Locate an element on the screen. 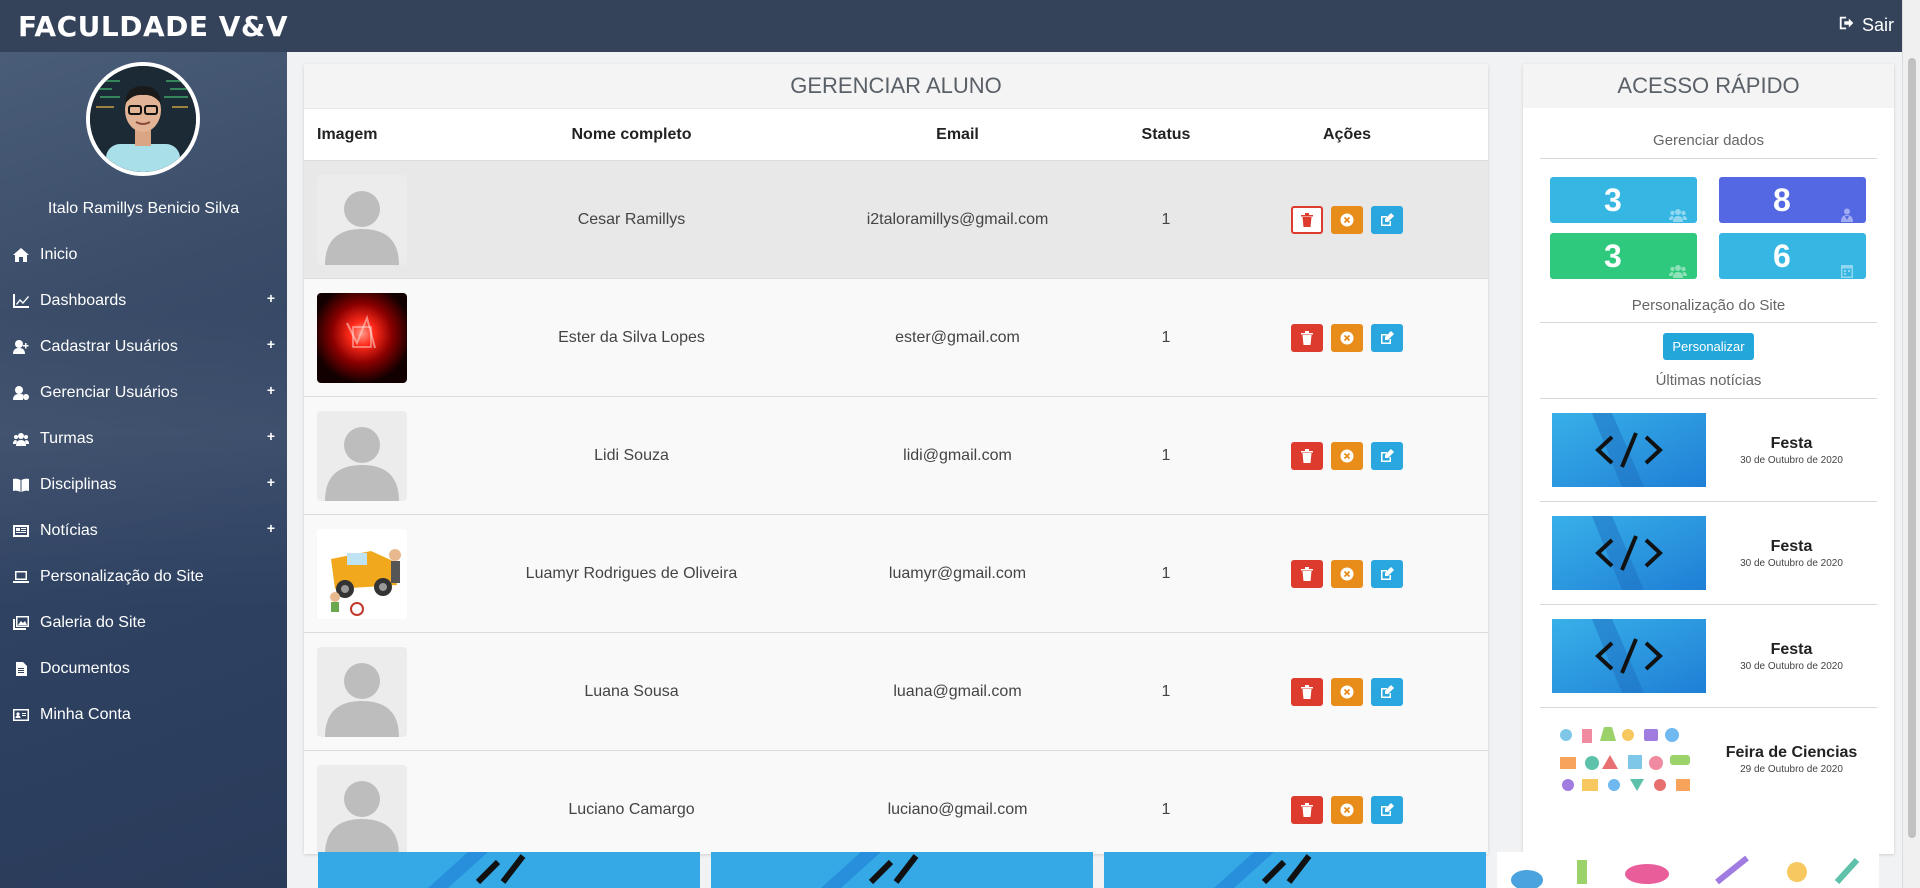  scrollbar-thumb is located at coordinates (1912, 448).